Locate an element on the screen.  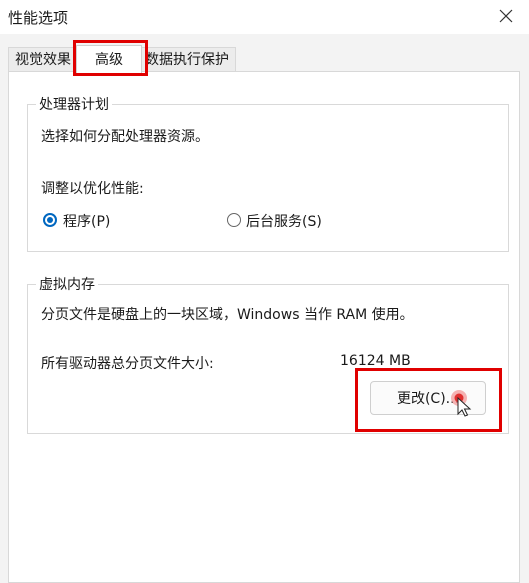
close-button is located at coordinates (506, 16).